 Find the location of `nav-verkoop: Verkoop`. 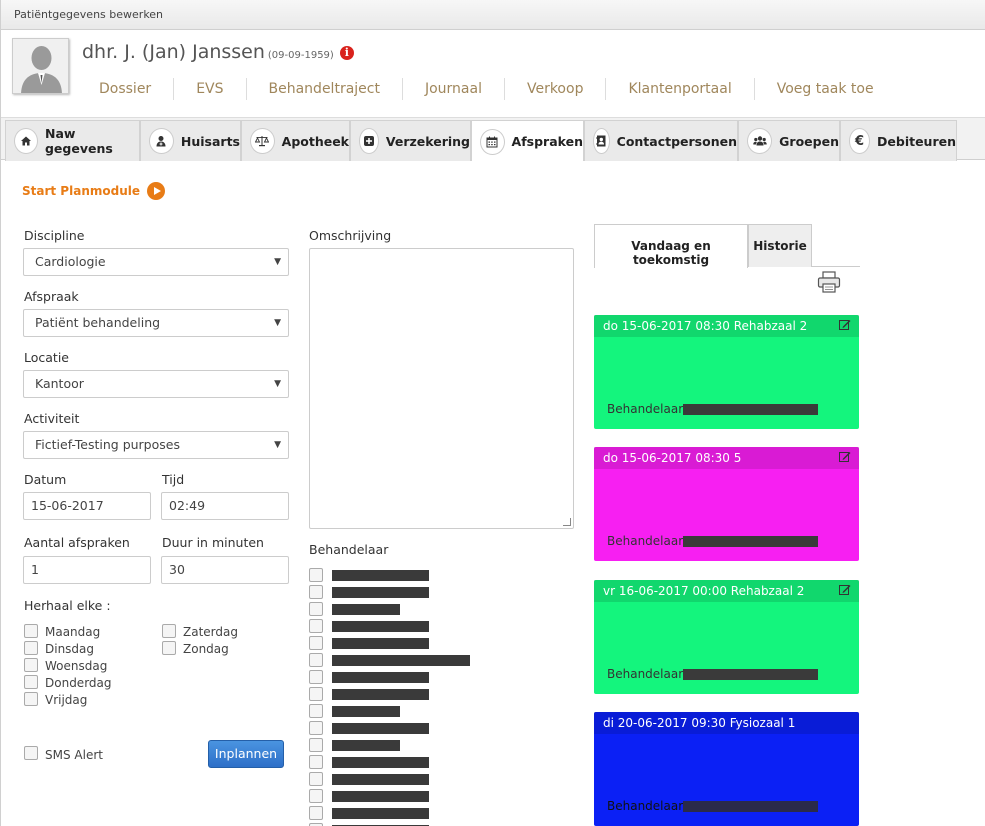

nav-verkoop: Verkoop is located at coordinates (556, 89).